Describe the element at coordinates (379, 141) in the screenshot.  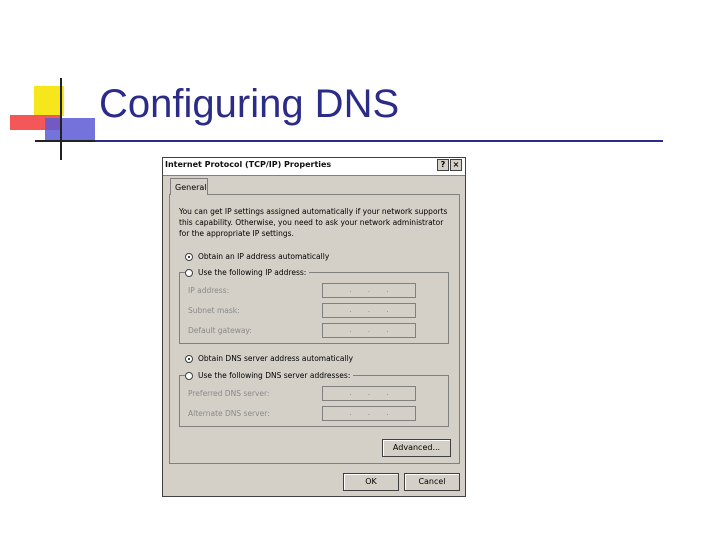
I see `title-divider` at that location.